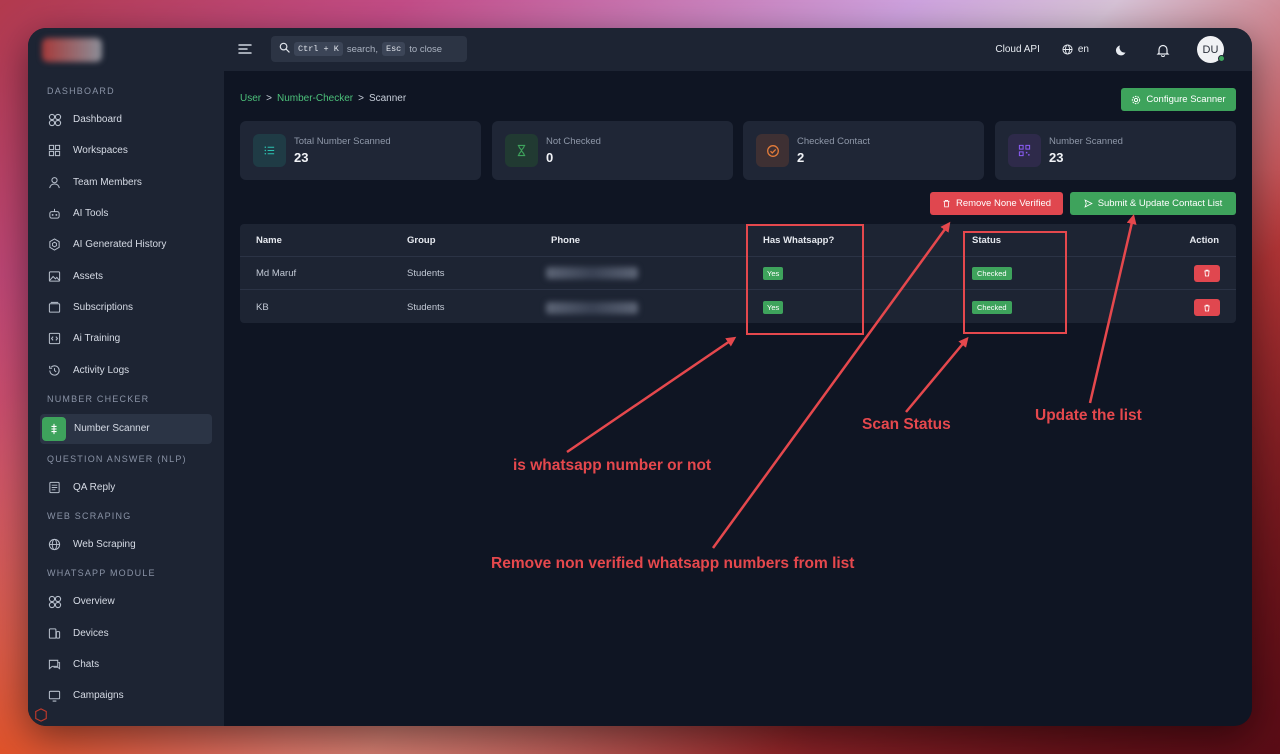 This screenshot has height=754, width=1280. I want to click on sidebar-item-web-scraping: Web Scraping, so click(126, 544).